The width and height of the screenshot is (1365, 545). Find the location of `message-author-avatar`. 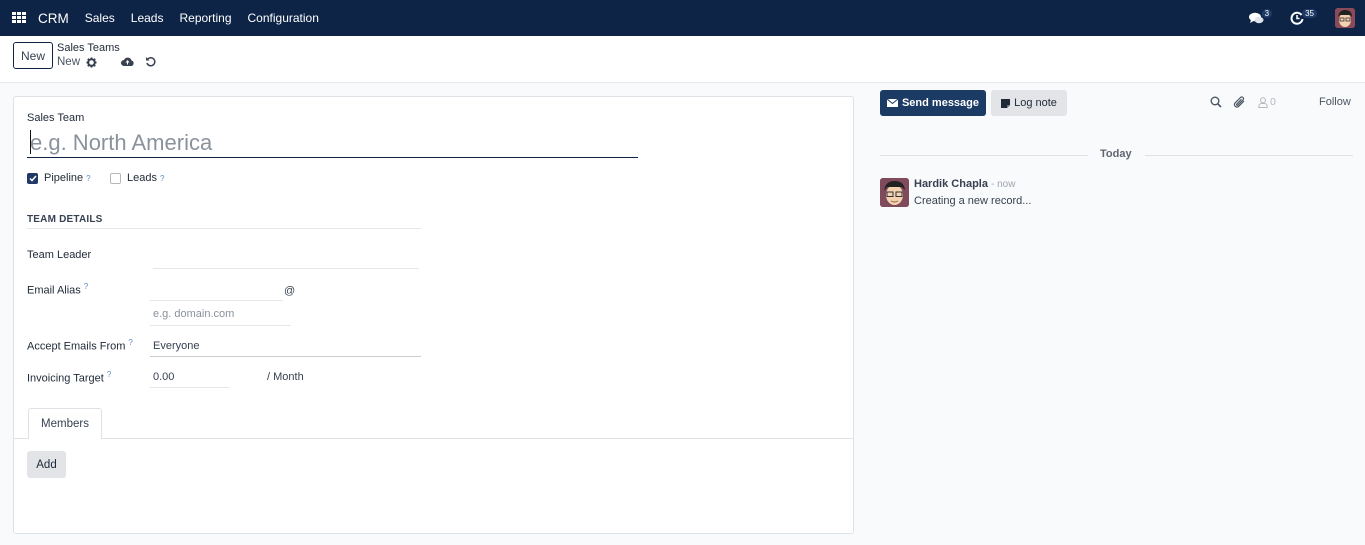

message-author-avatar is located at coordinates (894, 192).